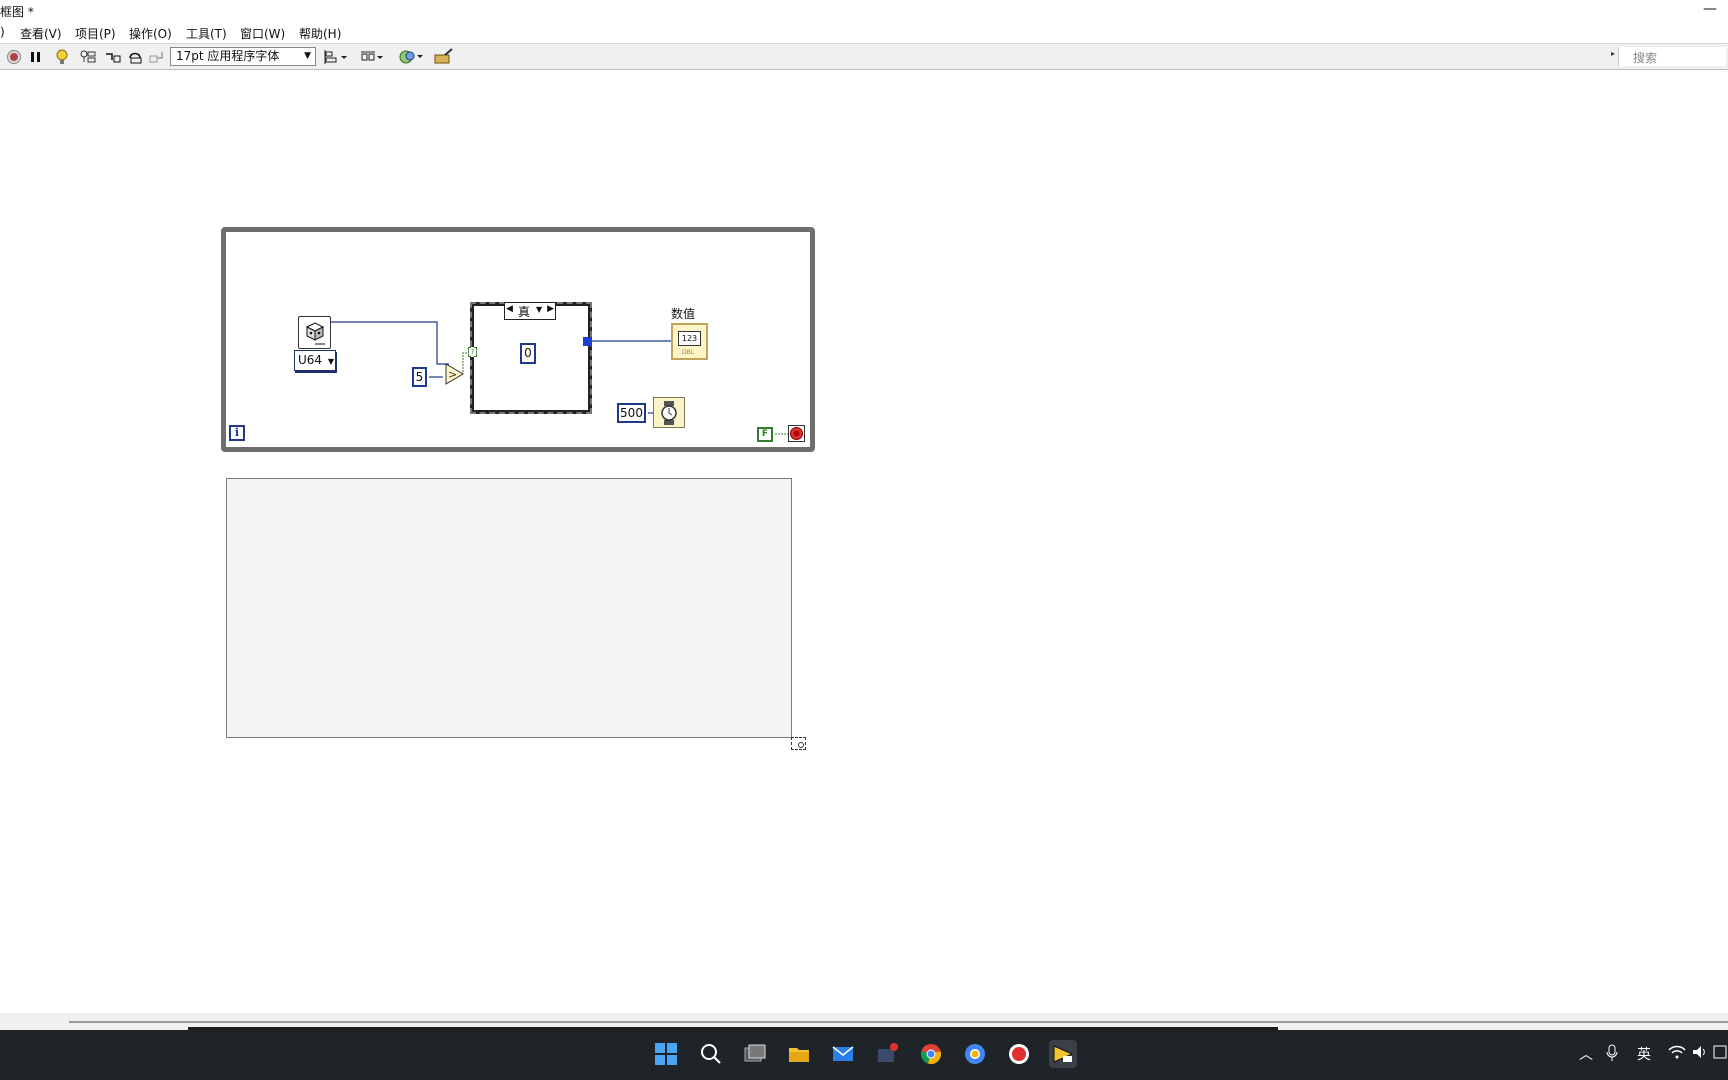  I want to click on numeric-indicator-terminal: 123 DBL, so click(689, 341).